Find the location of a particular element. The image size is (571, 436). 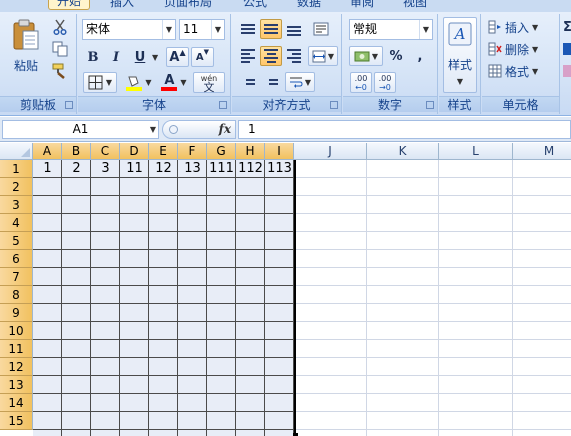

column-header-l: L is located at coordinates (476, 151).